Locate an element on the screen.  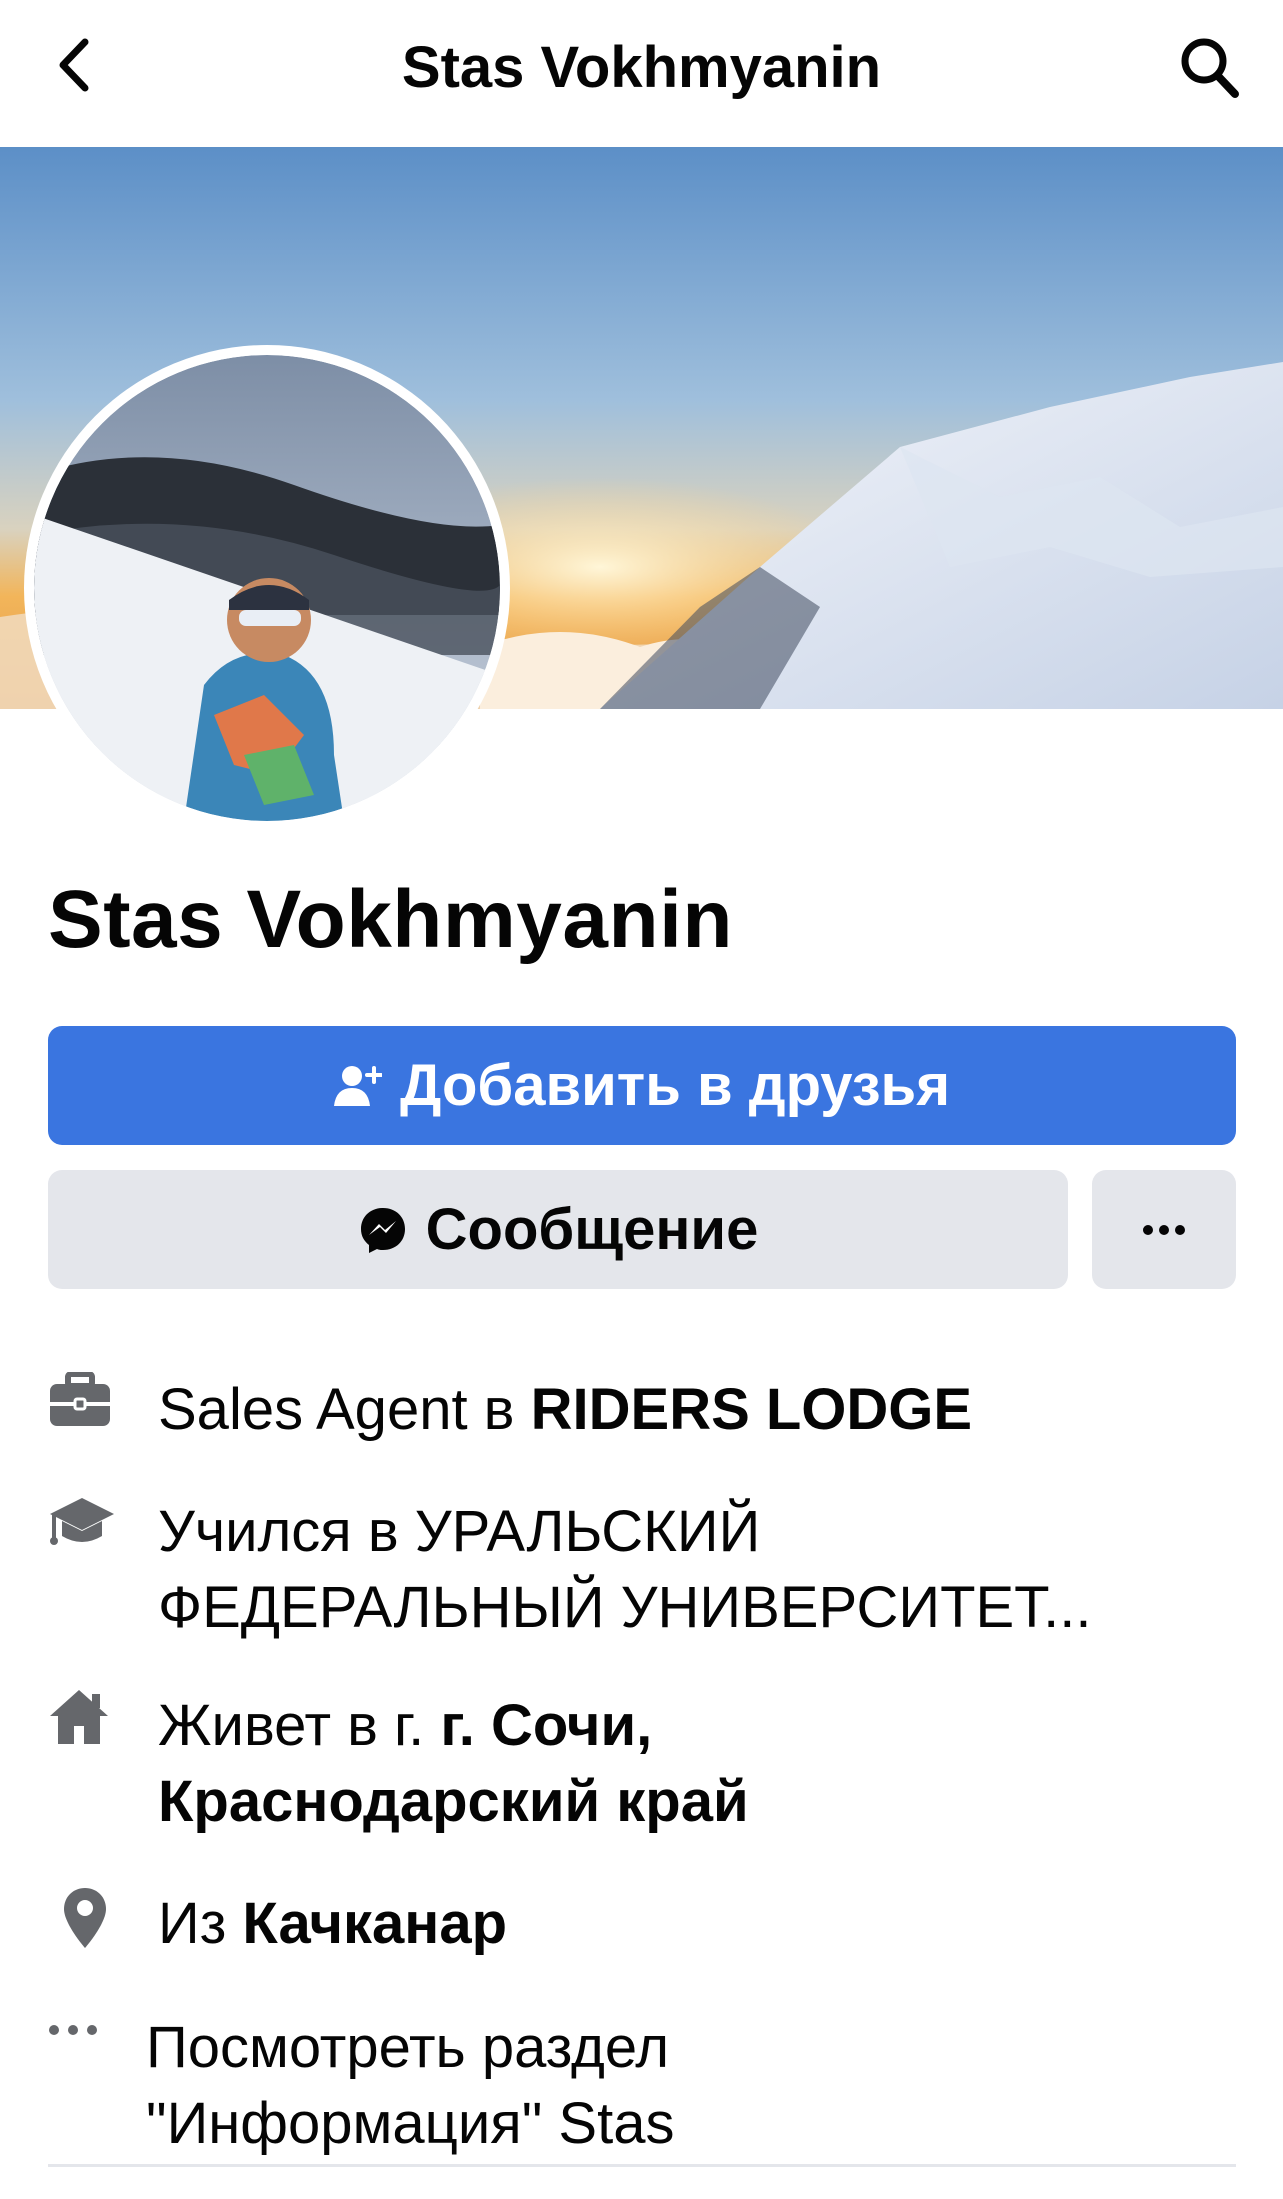
education-line1: Учился в УРАЛЬСКИЙ is located at coordinates (459, 1531).